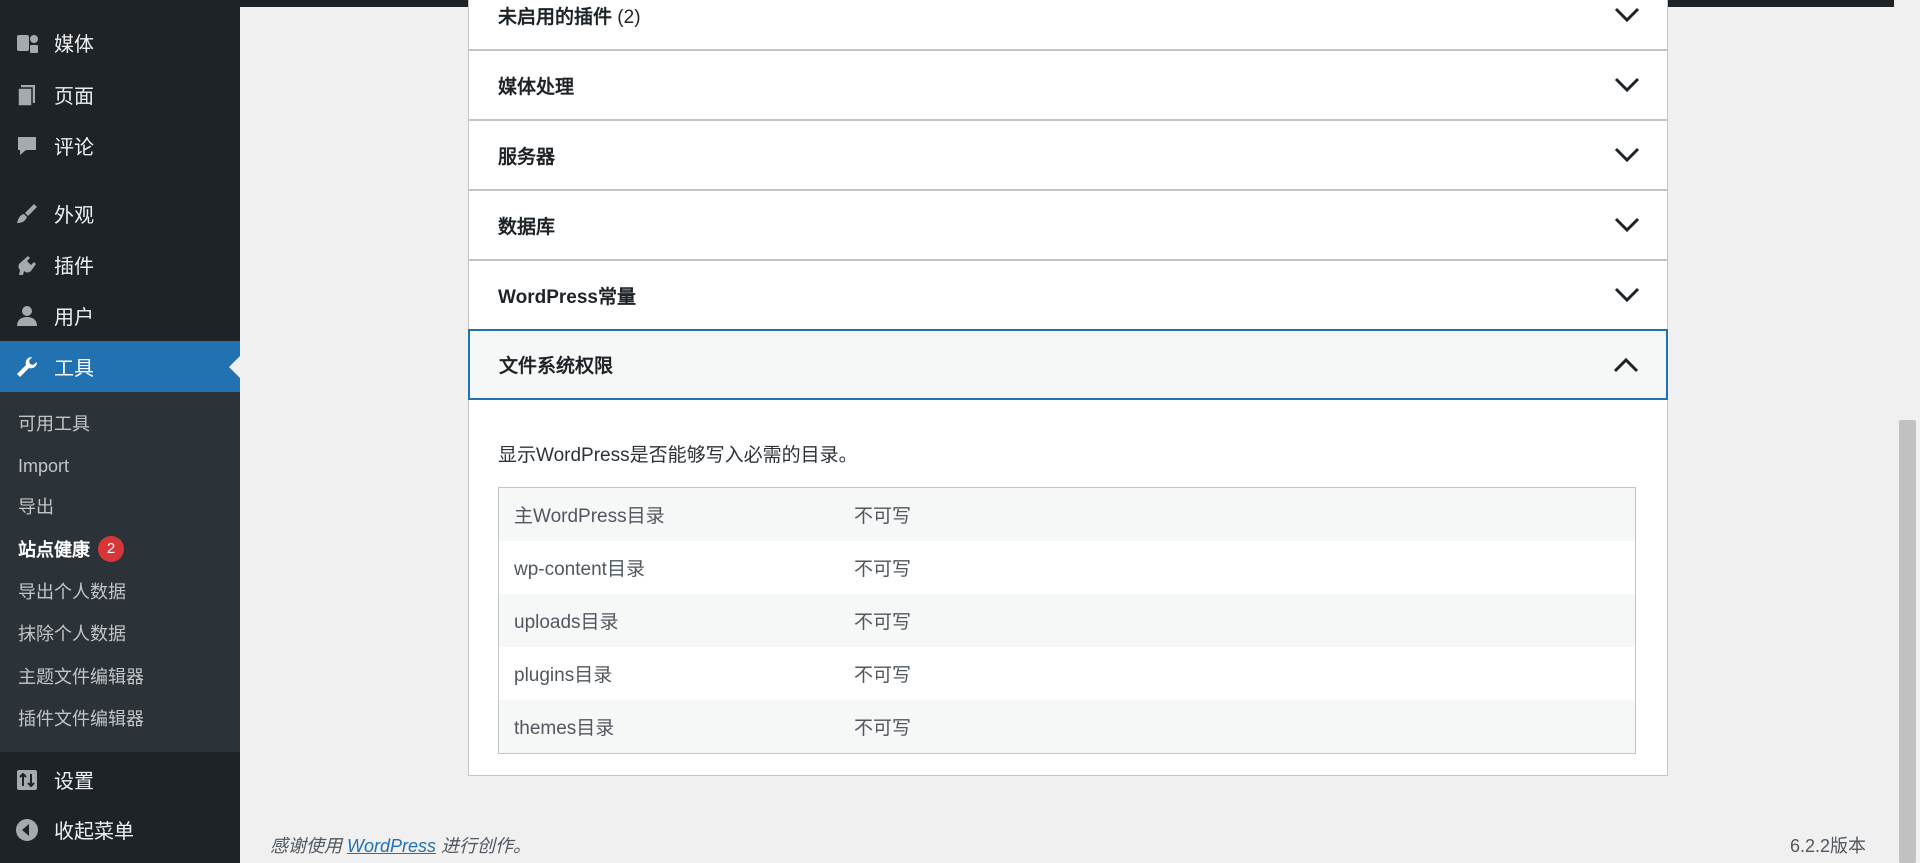 This screenshot has width=1920, height=863. What do you see at coordinates (120, 145) in the screenshot?
I see `menu-comments: 评论` at bounding box center [120, 145].